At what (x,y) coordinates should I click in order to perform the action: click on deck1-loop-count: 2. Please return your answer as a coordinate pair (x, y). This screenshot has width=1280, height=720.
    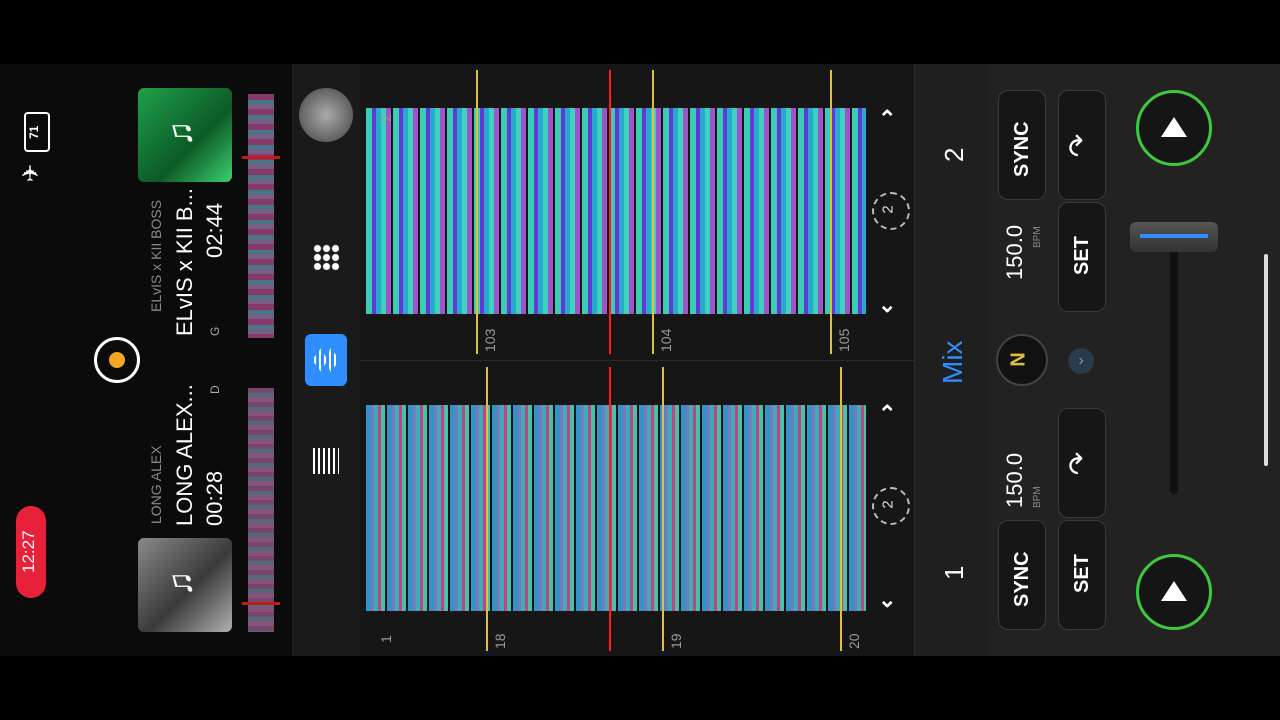
    Looking at the image, I should click on (888, 504).